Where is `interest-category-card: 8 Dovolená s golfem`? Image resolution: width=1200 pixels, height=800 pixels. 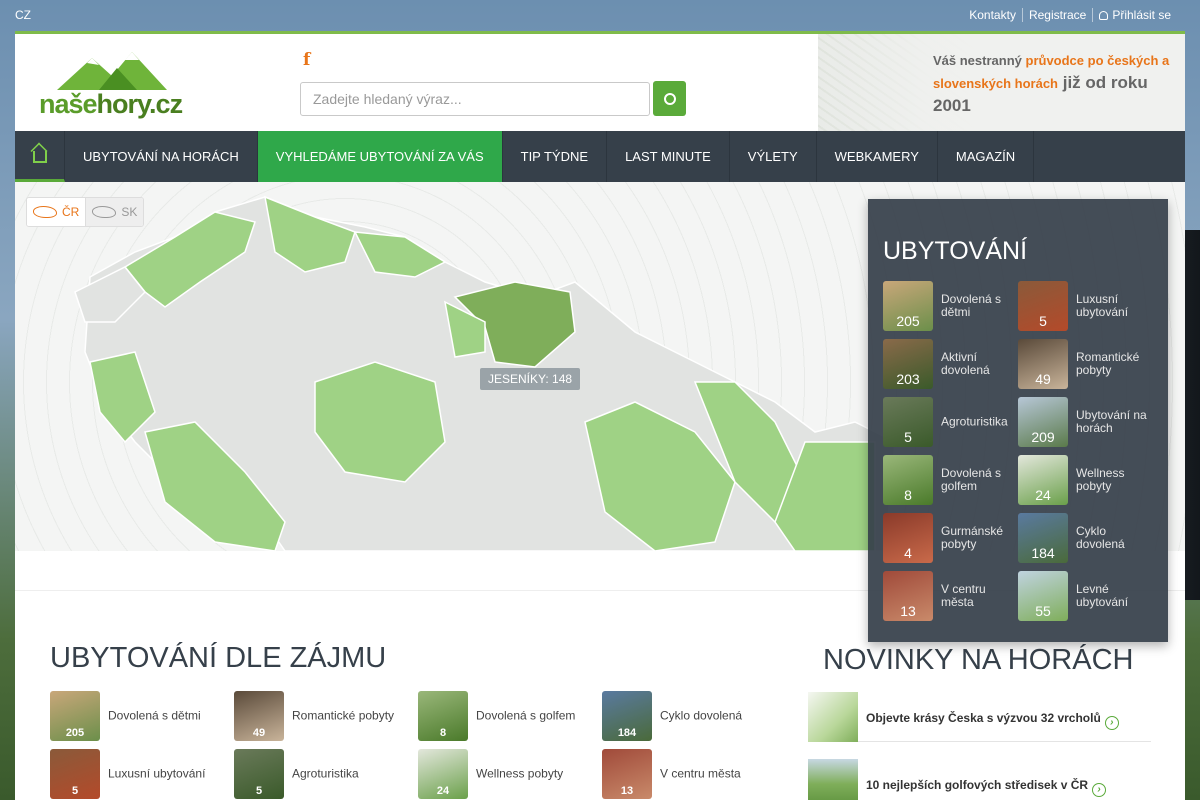
interest-category-card: 8 Dovolená s golfem is located at coordinates (508, 716).